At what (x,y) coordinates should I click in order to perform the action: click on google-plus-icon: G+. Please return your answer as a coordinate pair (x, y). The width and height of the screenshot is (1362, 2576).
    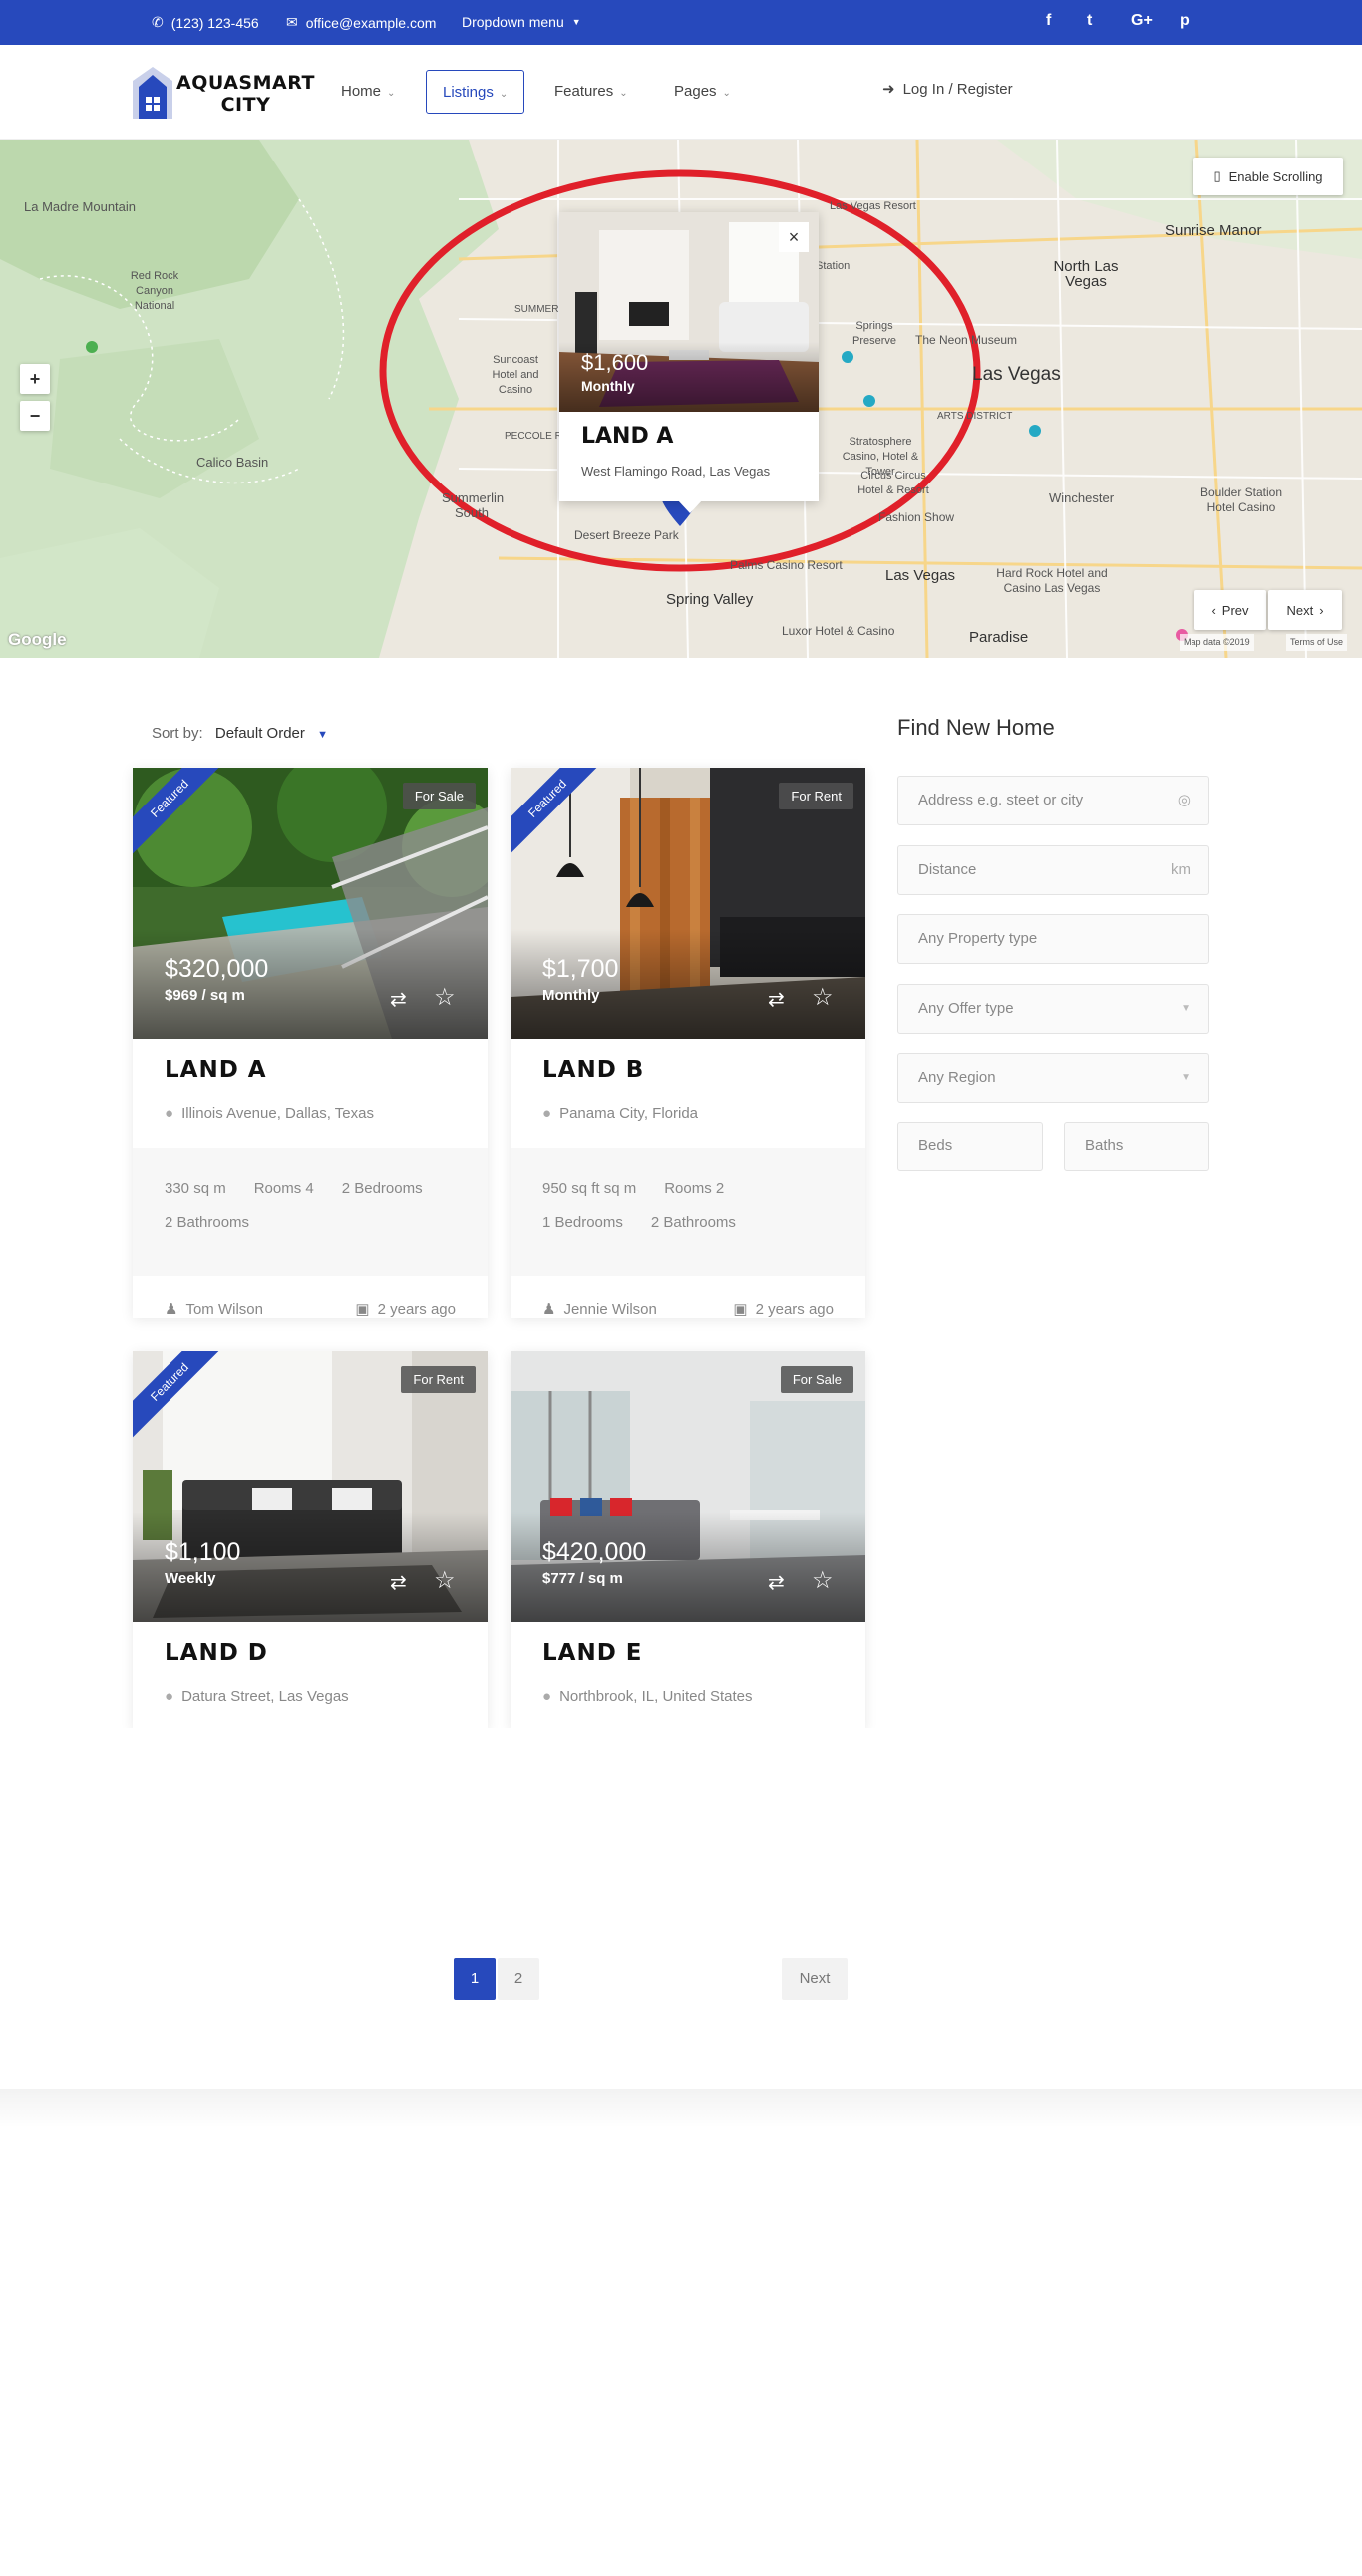
    Looking at the image, I should click on (1142, 21).